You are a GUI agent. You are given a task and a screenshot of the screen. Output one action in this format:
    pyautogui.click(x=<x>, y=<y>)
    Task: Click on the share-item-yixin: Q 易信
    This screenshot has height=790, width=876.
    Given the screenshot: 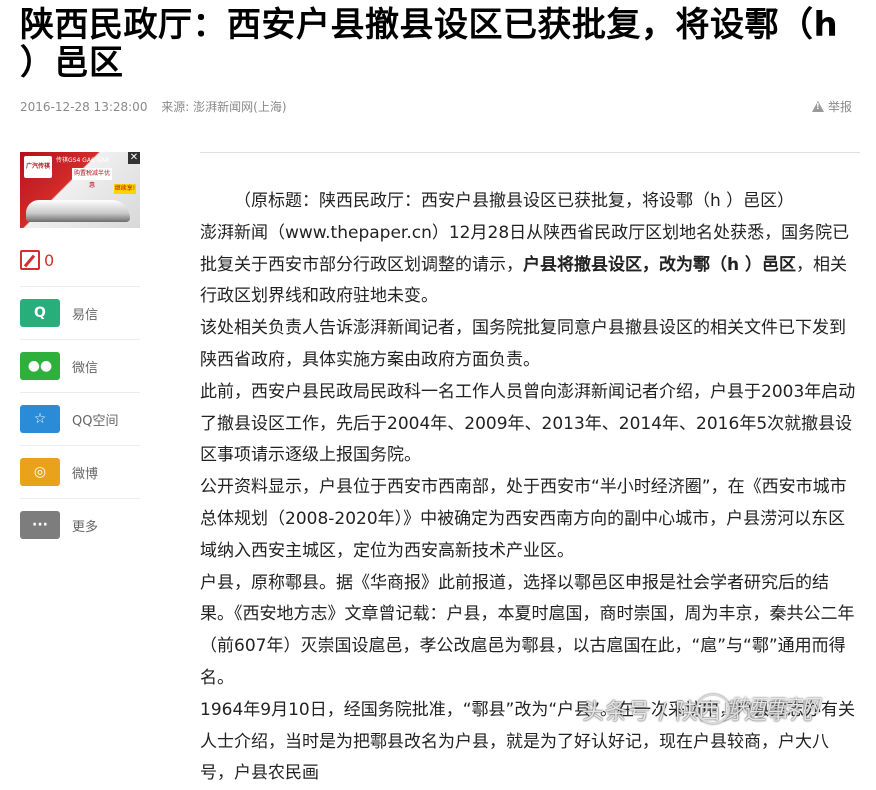 What is the action you would take?
    pyautogui.click(x=80, y=312)
    